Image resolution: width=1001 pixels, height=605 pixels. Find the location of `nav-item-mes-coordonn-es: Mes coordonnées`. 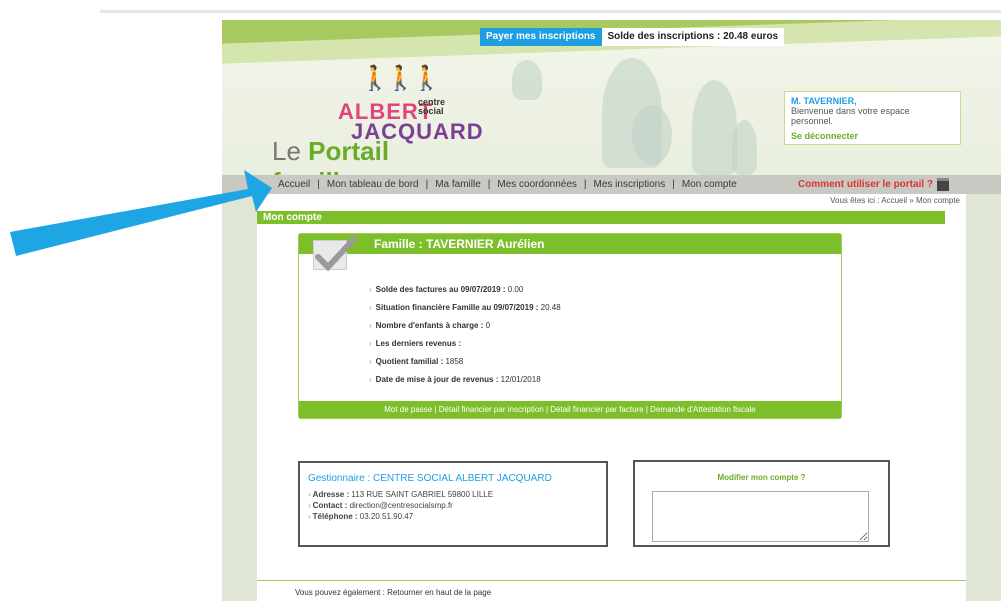

nav-item-mes-coordonn-es: Mes coordonnées is located at coordinates (537, 184).